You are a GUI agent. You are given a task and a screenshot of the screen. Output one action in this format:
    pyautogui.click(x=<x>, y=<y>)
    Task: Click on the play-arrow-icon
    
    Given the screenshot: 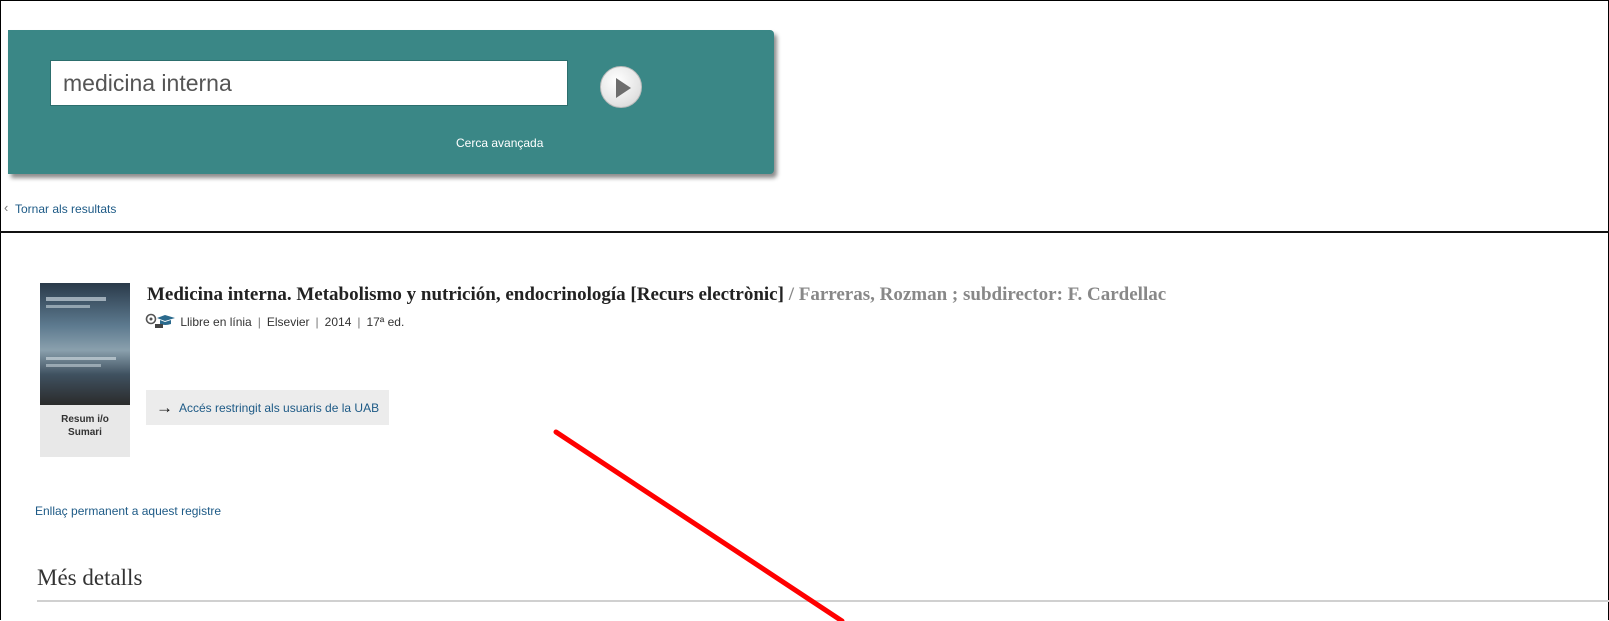 What is the action you would take?
    pyautogui.click(x=623, y=88)
    